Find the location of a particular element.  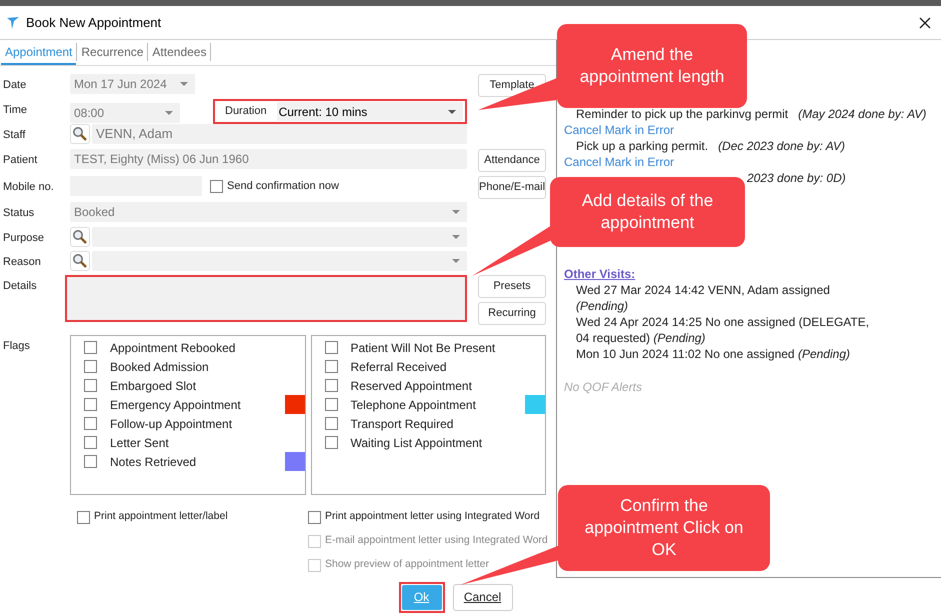

callout: Amend the appointment length is located at coordinates (652, 66).